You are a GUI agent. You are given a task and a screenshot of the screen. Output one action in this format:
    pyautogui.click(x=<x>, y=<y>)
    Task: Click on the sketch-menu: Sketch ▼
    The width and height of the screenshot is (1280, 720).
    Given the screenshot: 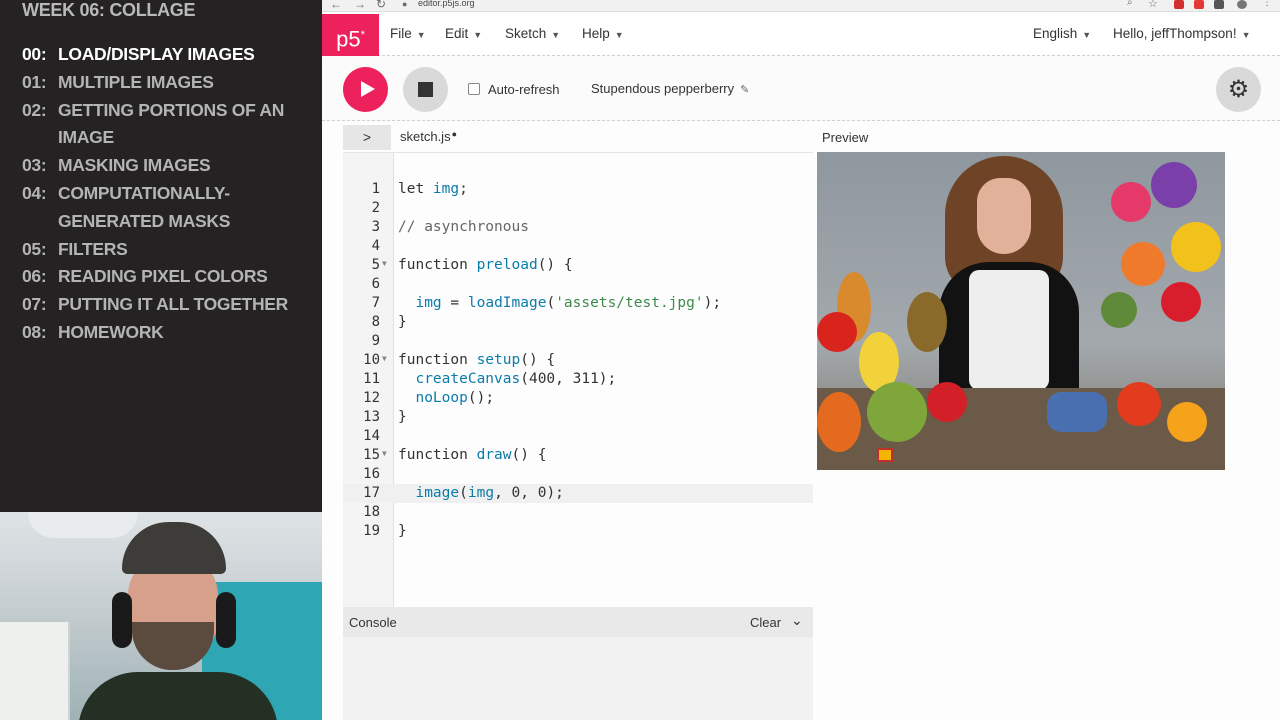 What is the action you would take?
    pyautogui.click(x=532, y=34)
    